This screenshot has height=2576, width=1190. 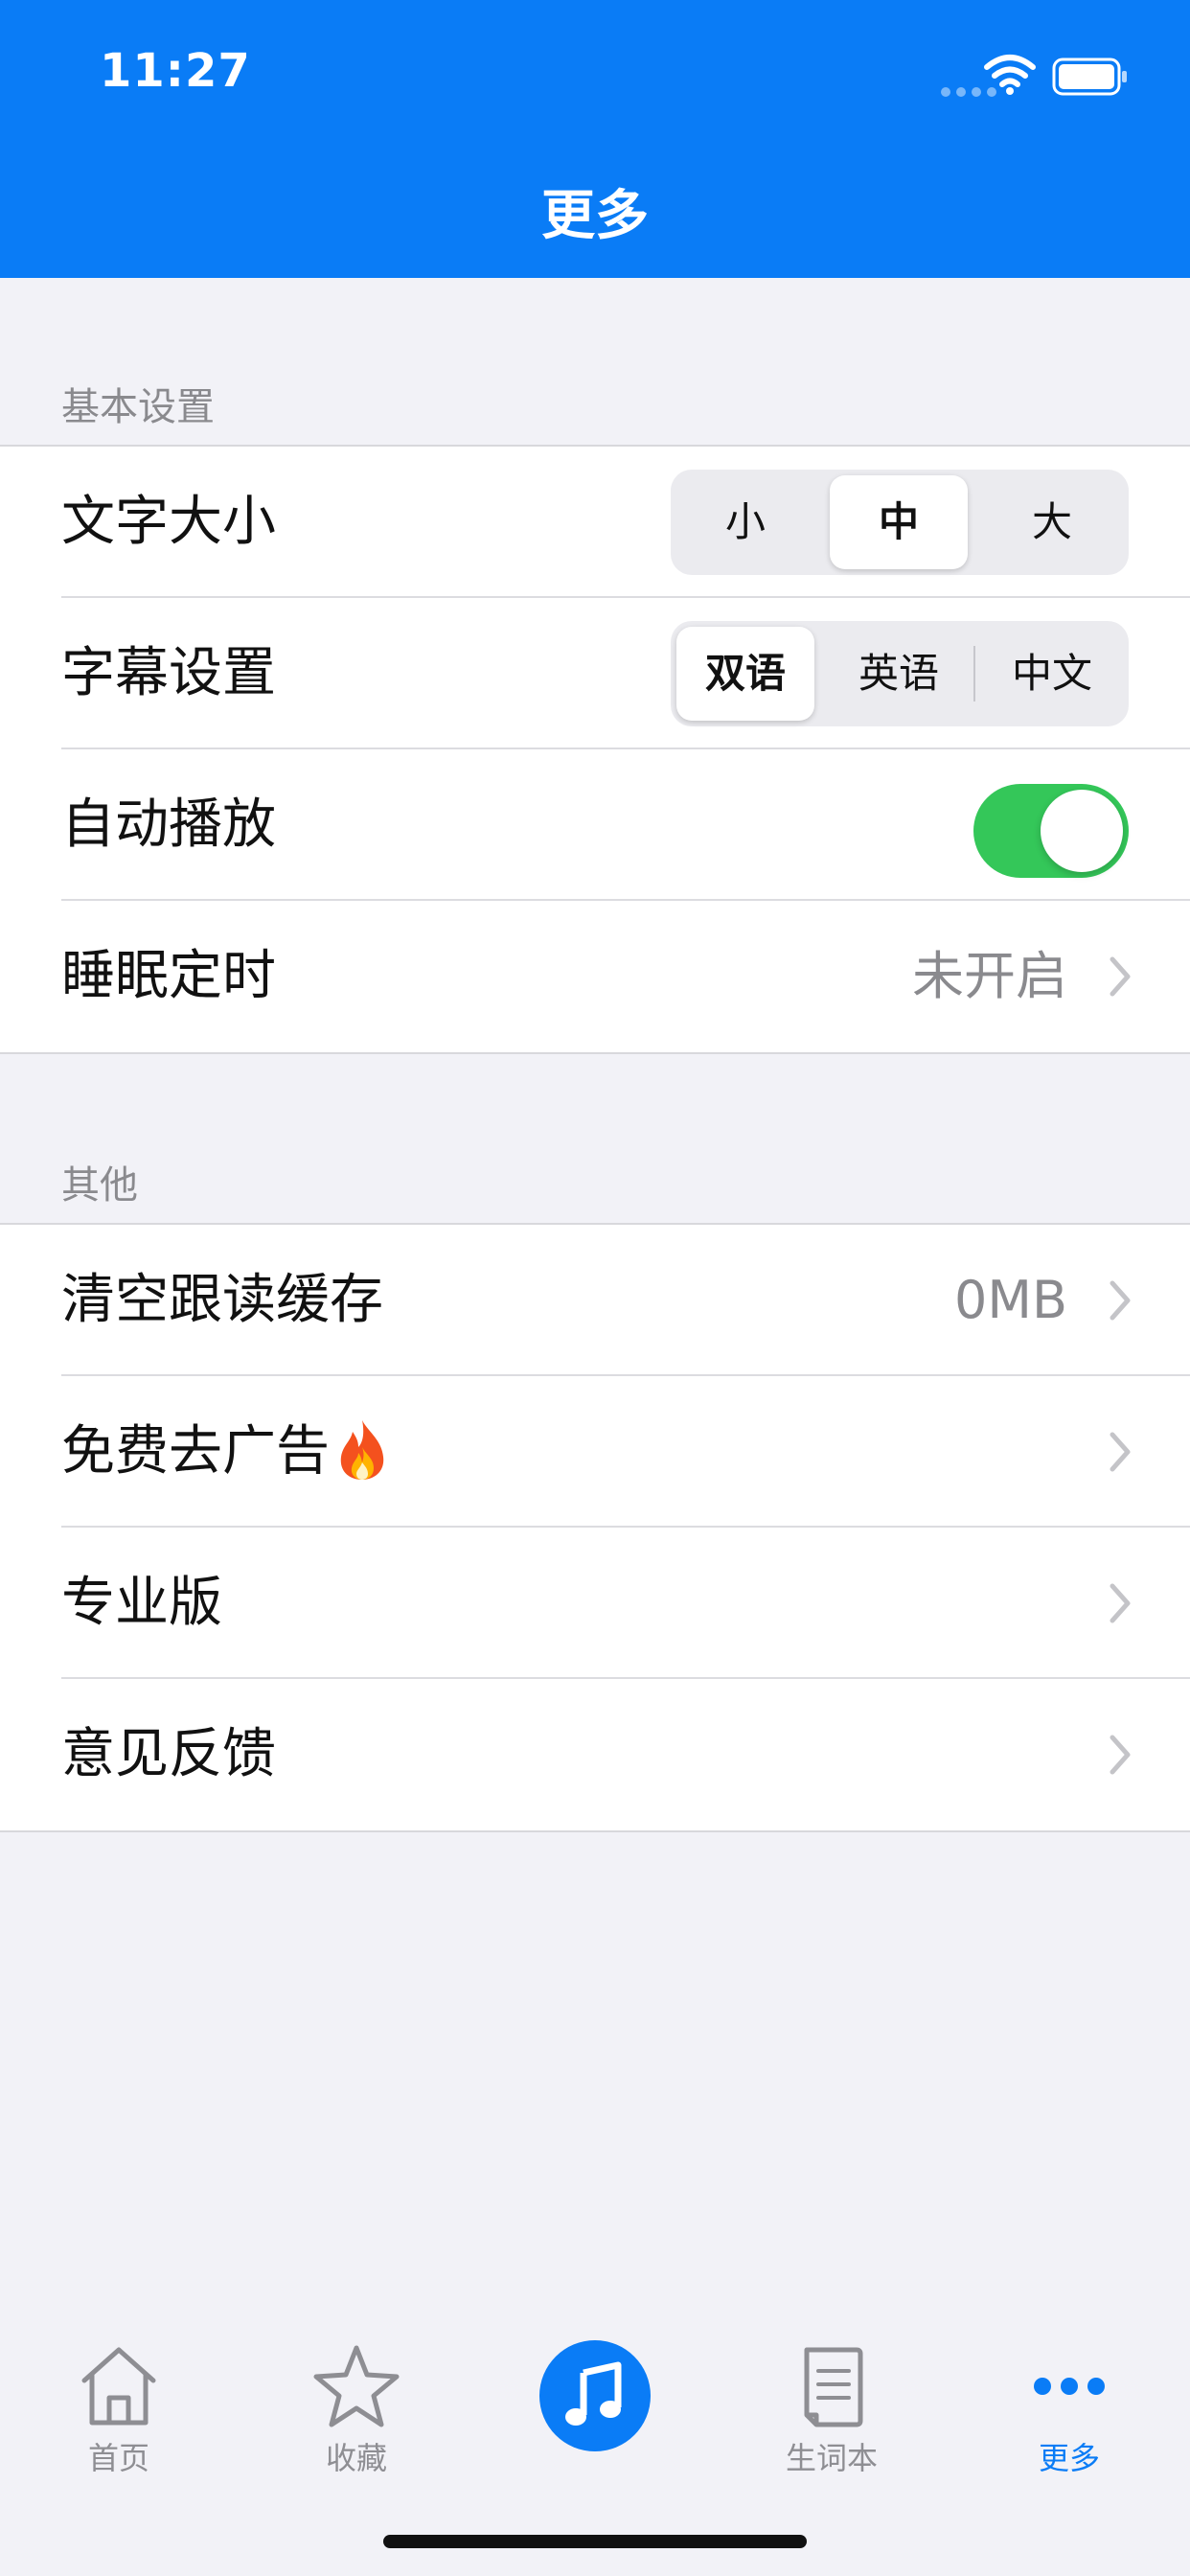 I want to click on tab-more: 更多, so click(x=1069, y=2414).